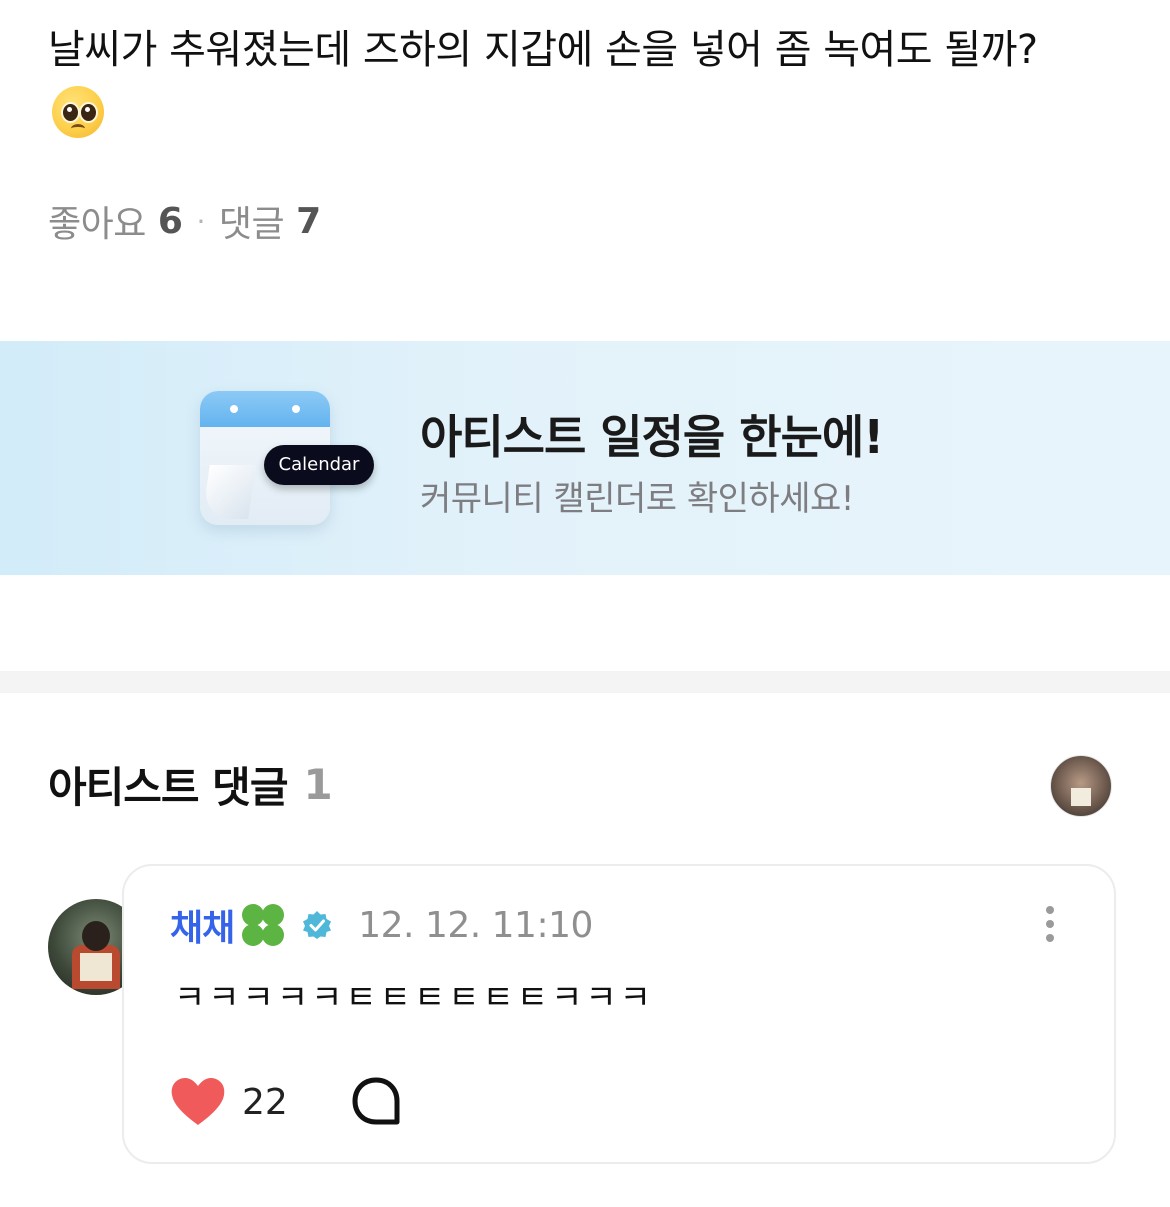 The height and width of the screenshot is (1207, 1170). What do you see at coordinates (319, 465) in the screenshot?
I see `calendar-pill-label: Calendar` at bounding box center [319, 465].